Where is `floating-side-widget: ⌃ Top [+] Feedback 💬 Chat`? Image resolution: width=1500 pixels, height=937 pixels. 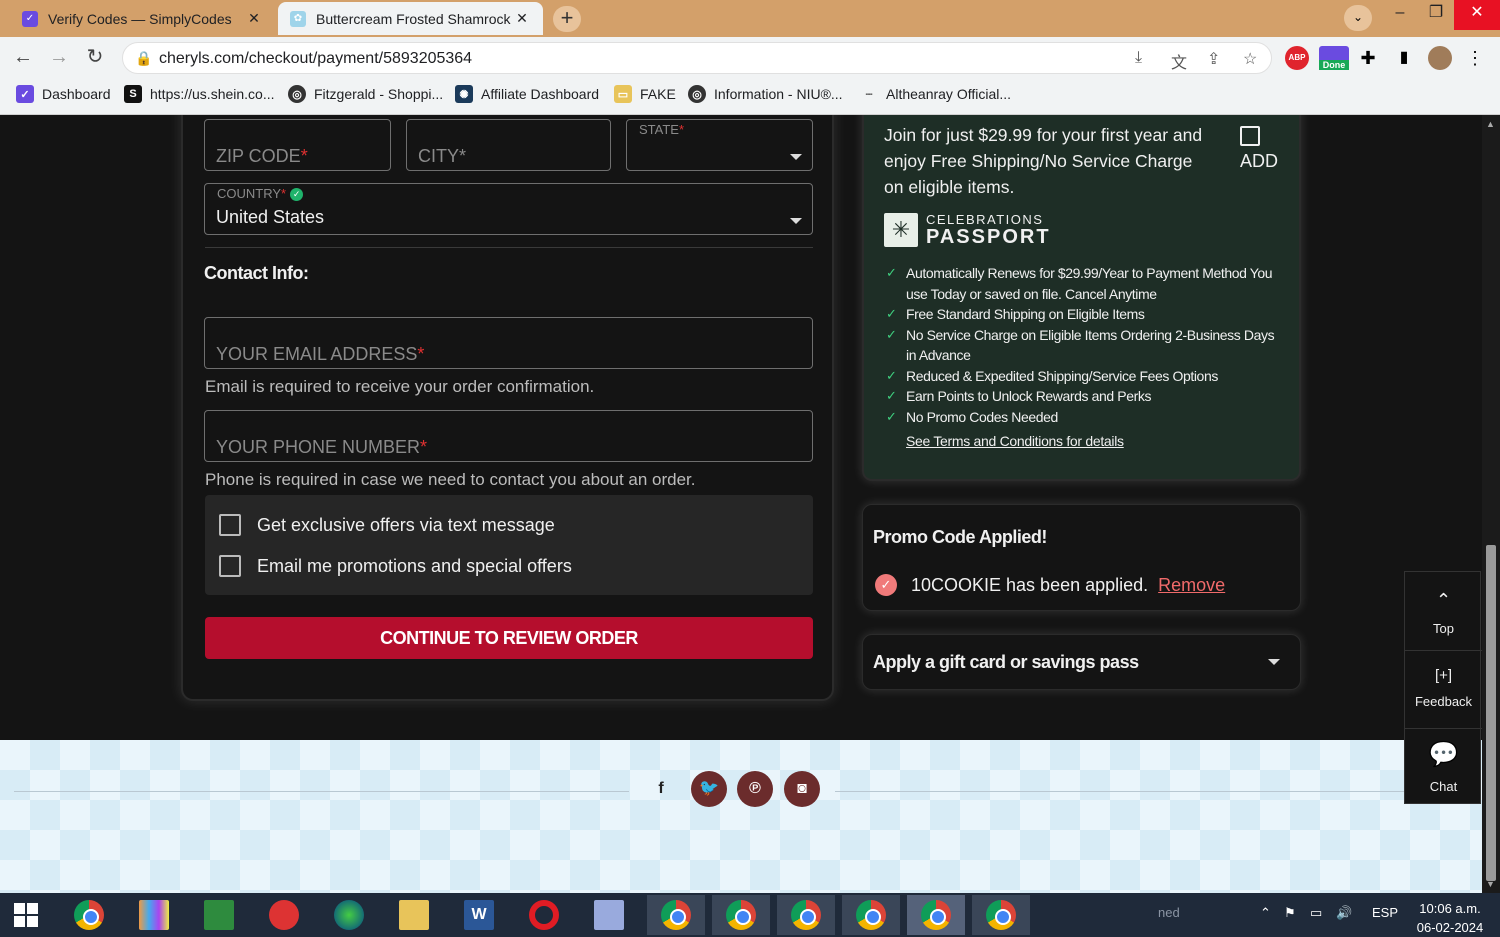
floating-side-widget: ⌃ Top [+] Feedback 💬 Chat is located at coordinates (1443, 687).